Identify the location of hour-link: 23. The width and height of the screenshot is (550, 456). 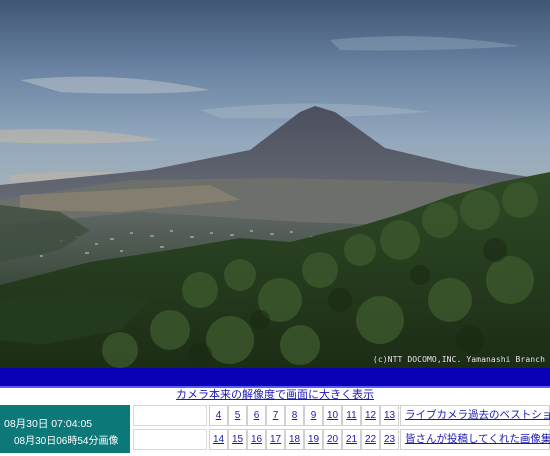
(389, 439).